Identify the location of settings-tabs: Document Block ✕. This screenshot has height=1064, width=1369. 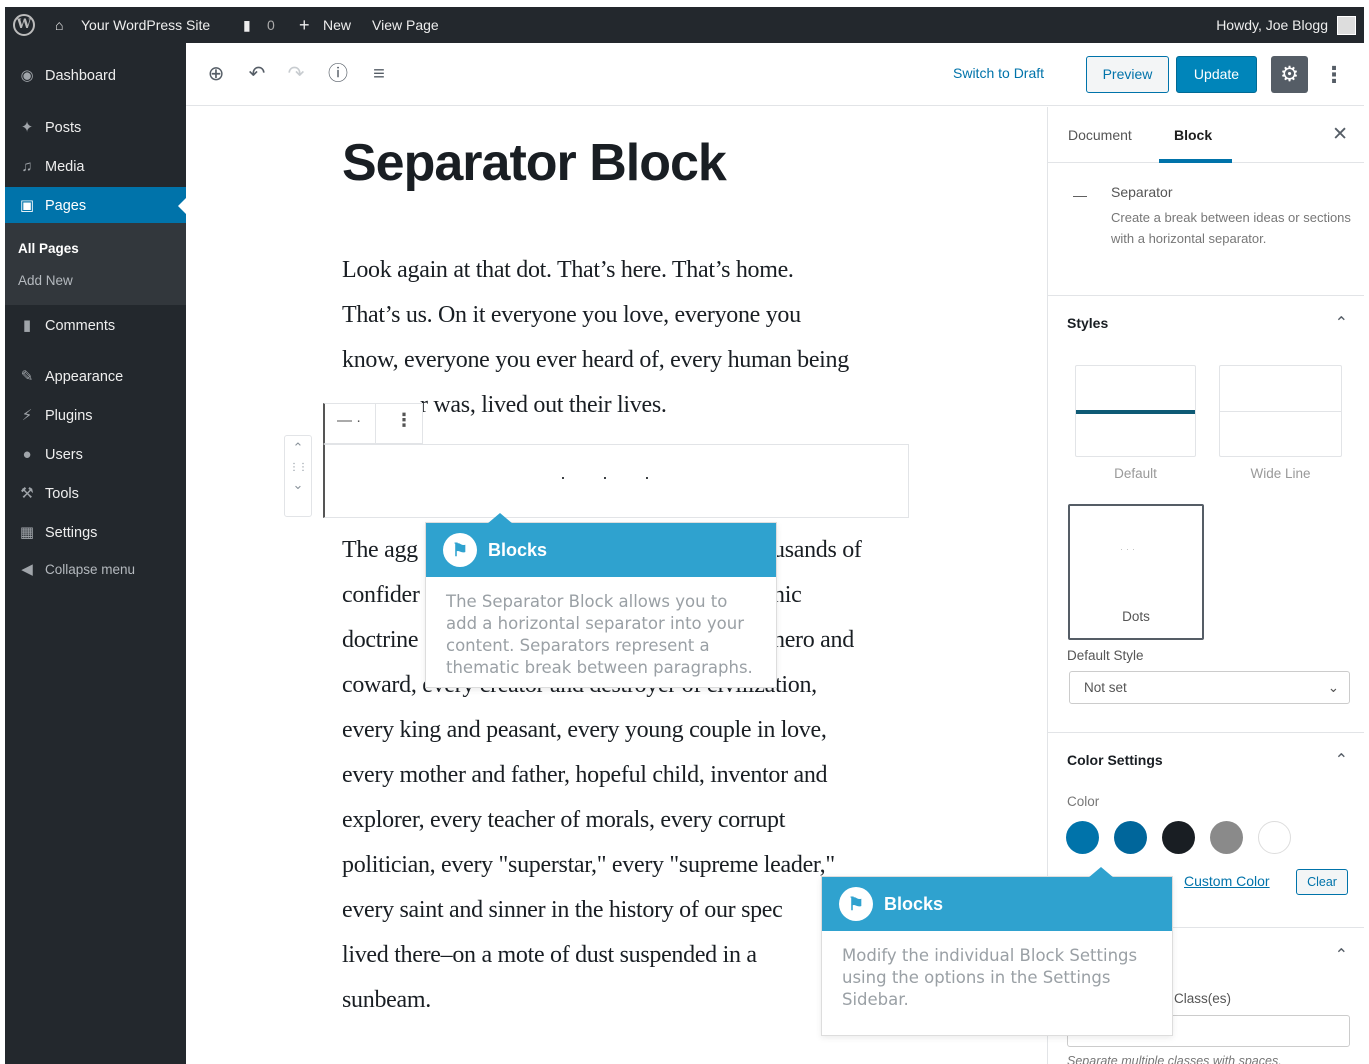
(1206, 135).